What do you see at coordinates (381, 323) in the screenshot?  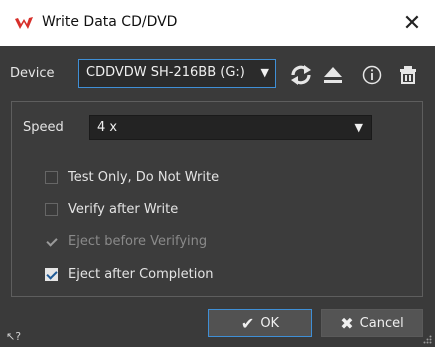 I see `cancel-label: Cancel` at bounding box center [381, 323].